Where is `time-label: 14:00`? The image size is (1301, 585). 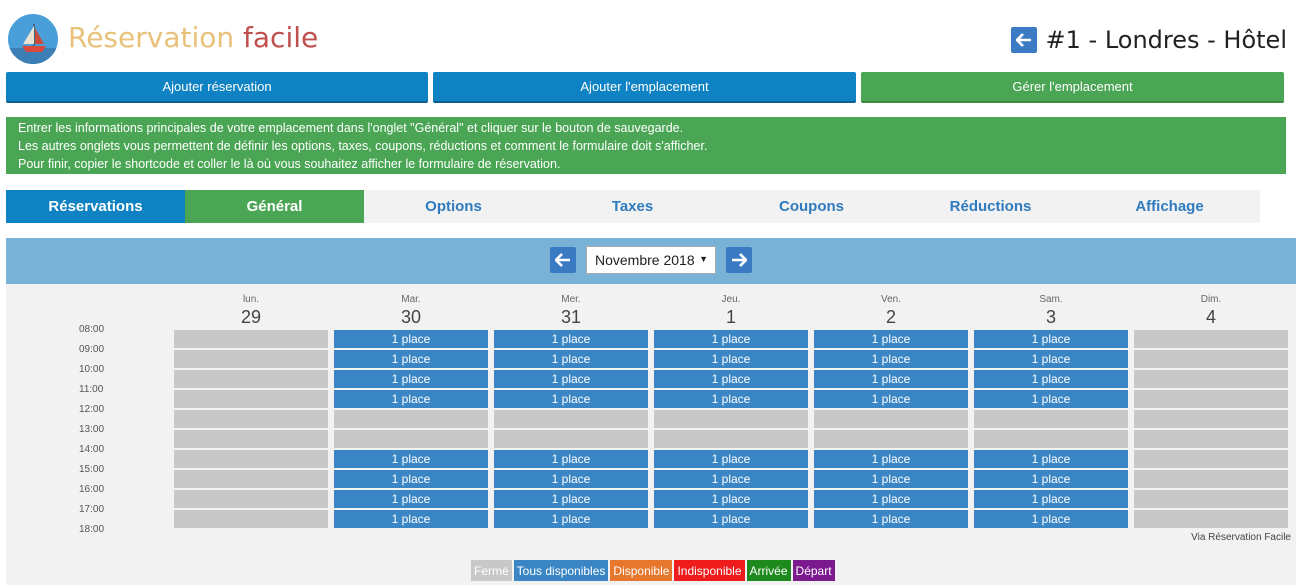 time-label: 14:00 is located at coordinates (92, 449).